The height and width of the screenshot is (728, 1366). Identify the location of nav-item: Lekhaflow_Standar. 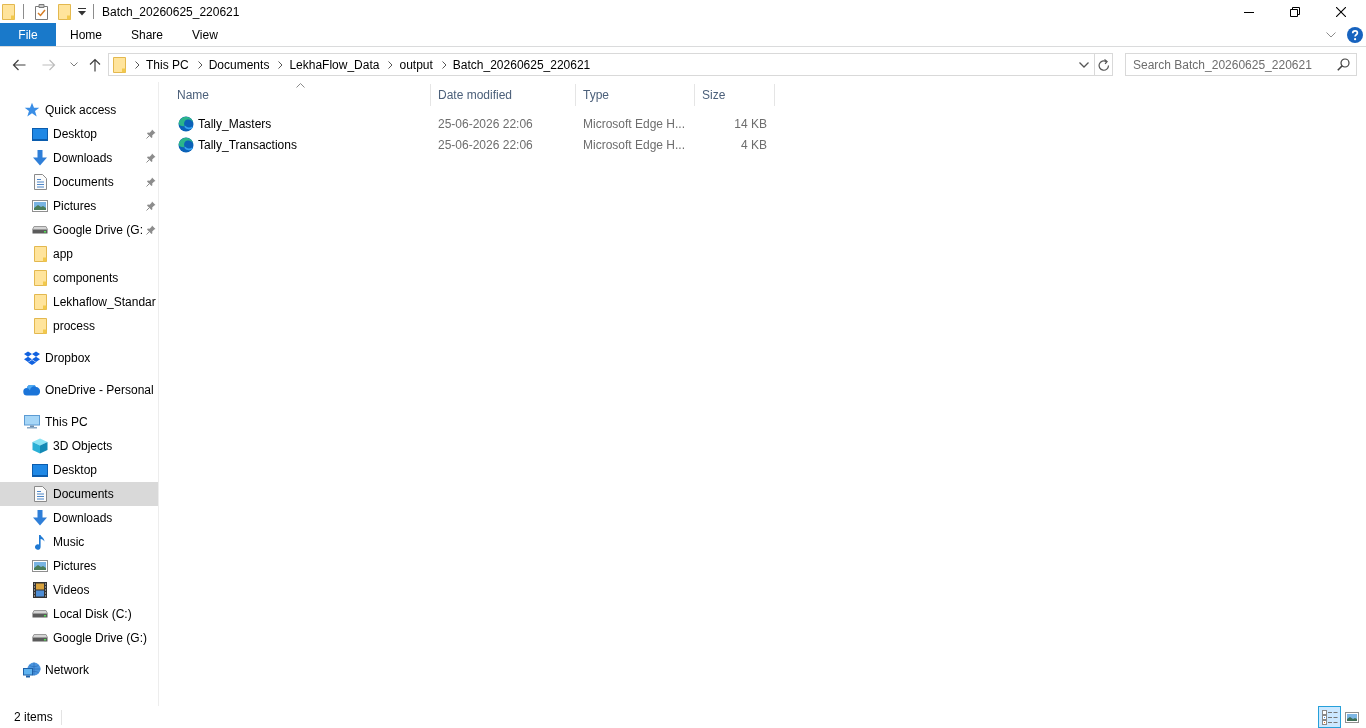
(79, 302).